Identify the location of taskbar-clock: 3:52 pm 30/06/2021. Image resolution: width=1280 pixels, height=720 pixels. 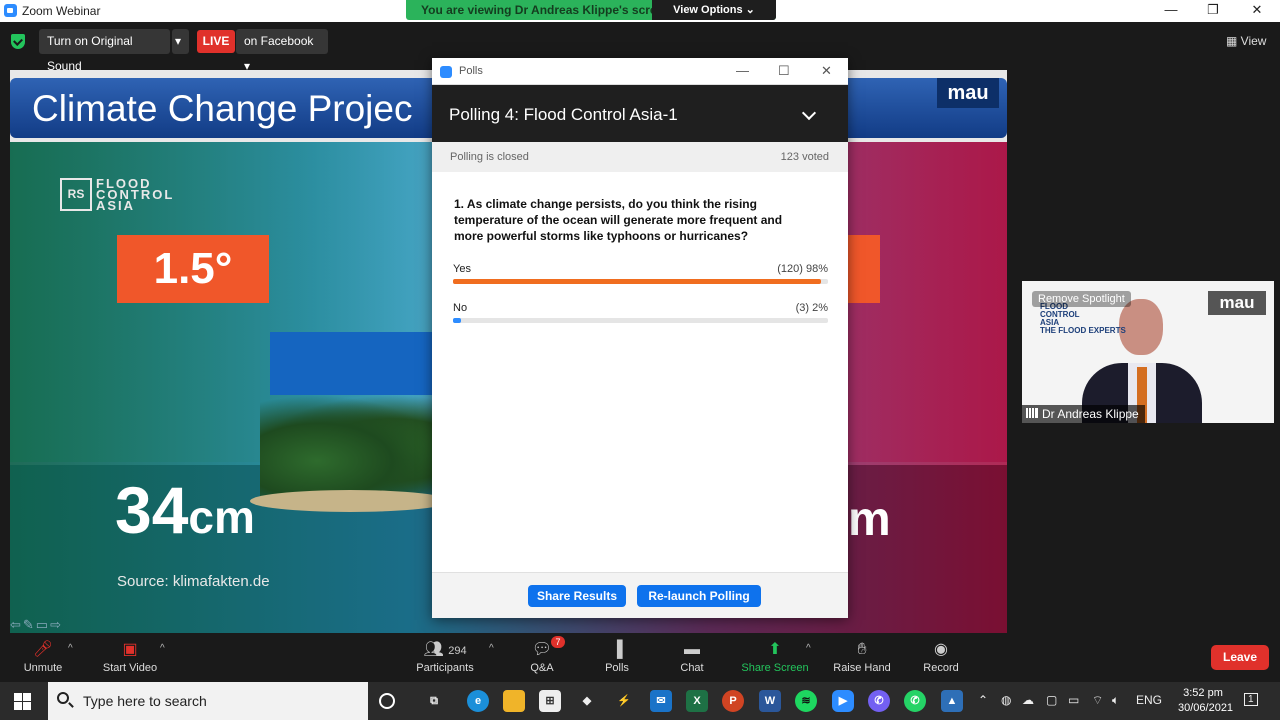
(1206, 701).